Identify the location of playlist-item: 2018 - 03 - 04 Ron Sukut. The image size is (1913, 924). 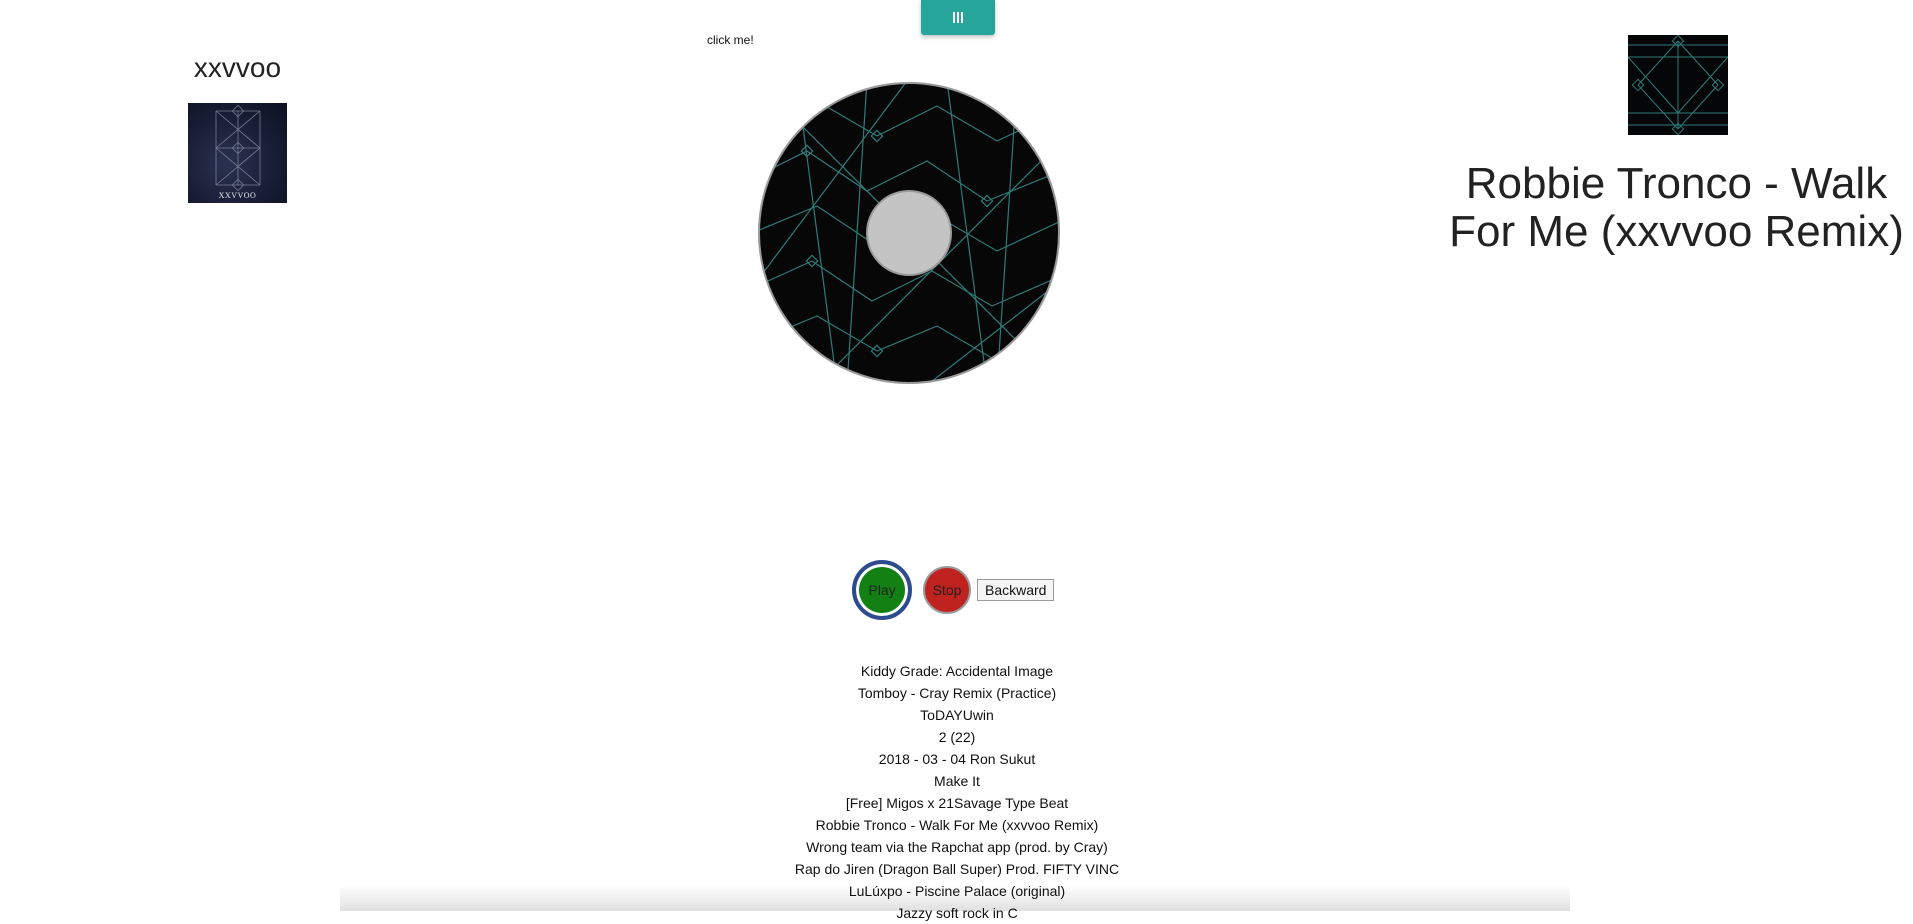
(957, 759).